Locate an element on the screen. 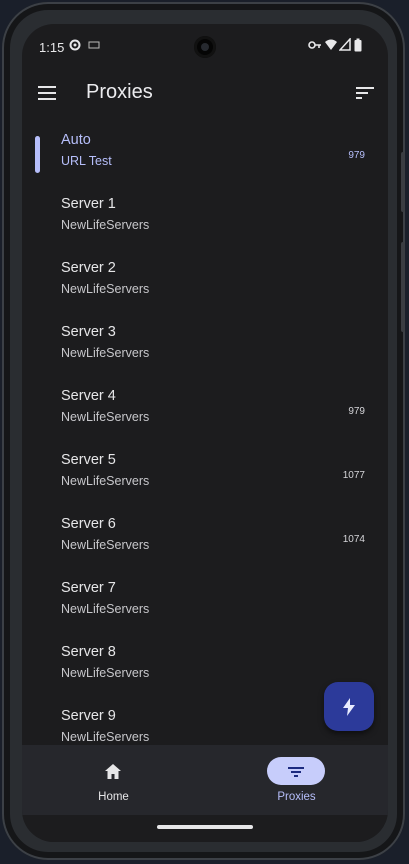 This screenshot has width=409, height=864. bottom-navigation: Home Proxies is located at coordinates (205, 780).